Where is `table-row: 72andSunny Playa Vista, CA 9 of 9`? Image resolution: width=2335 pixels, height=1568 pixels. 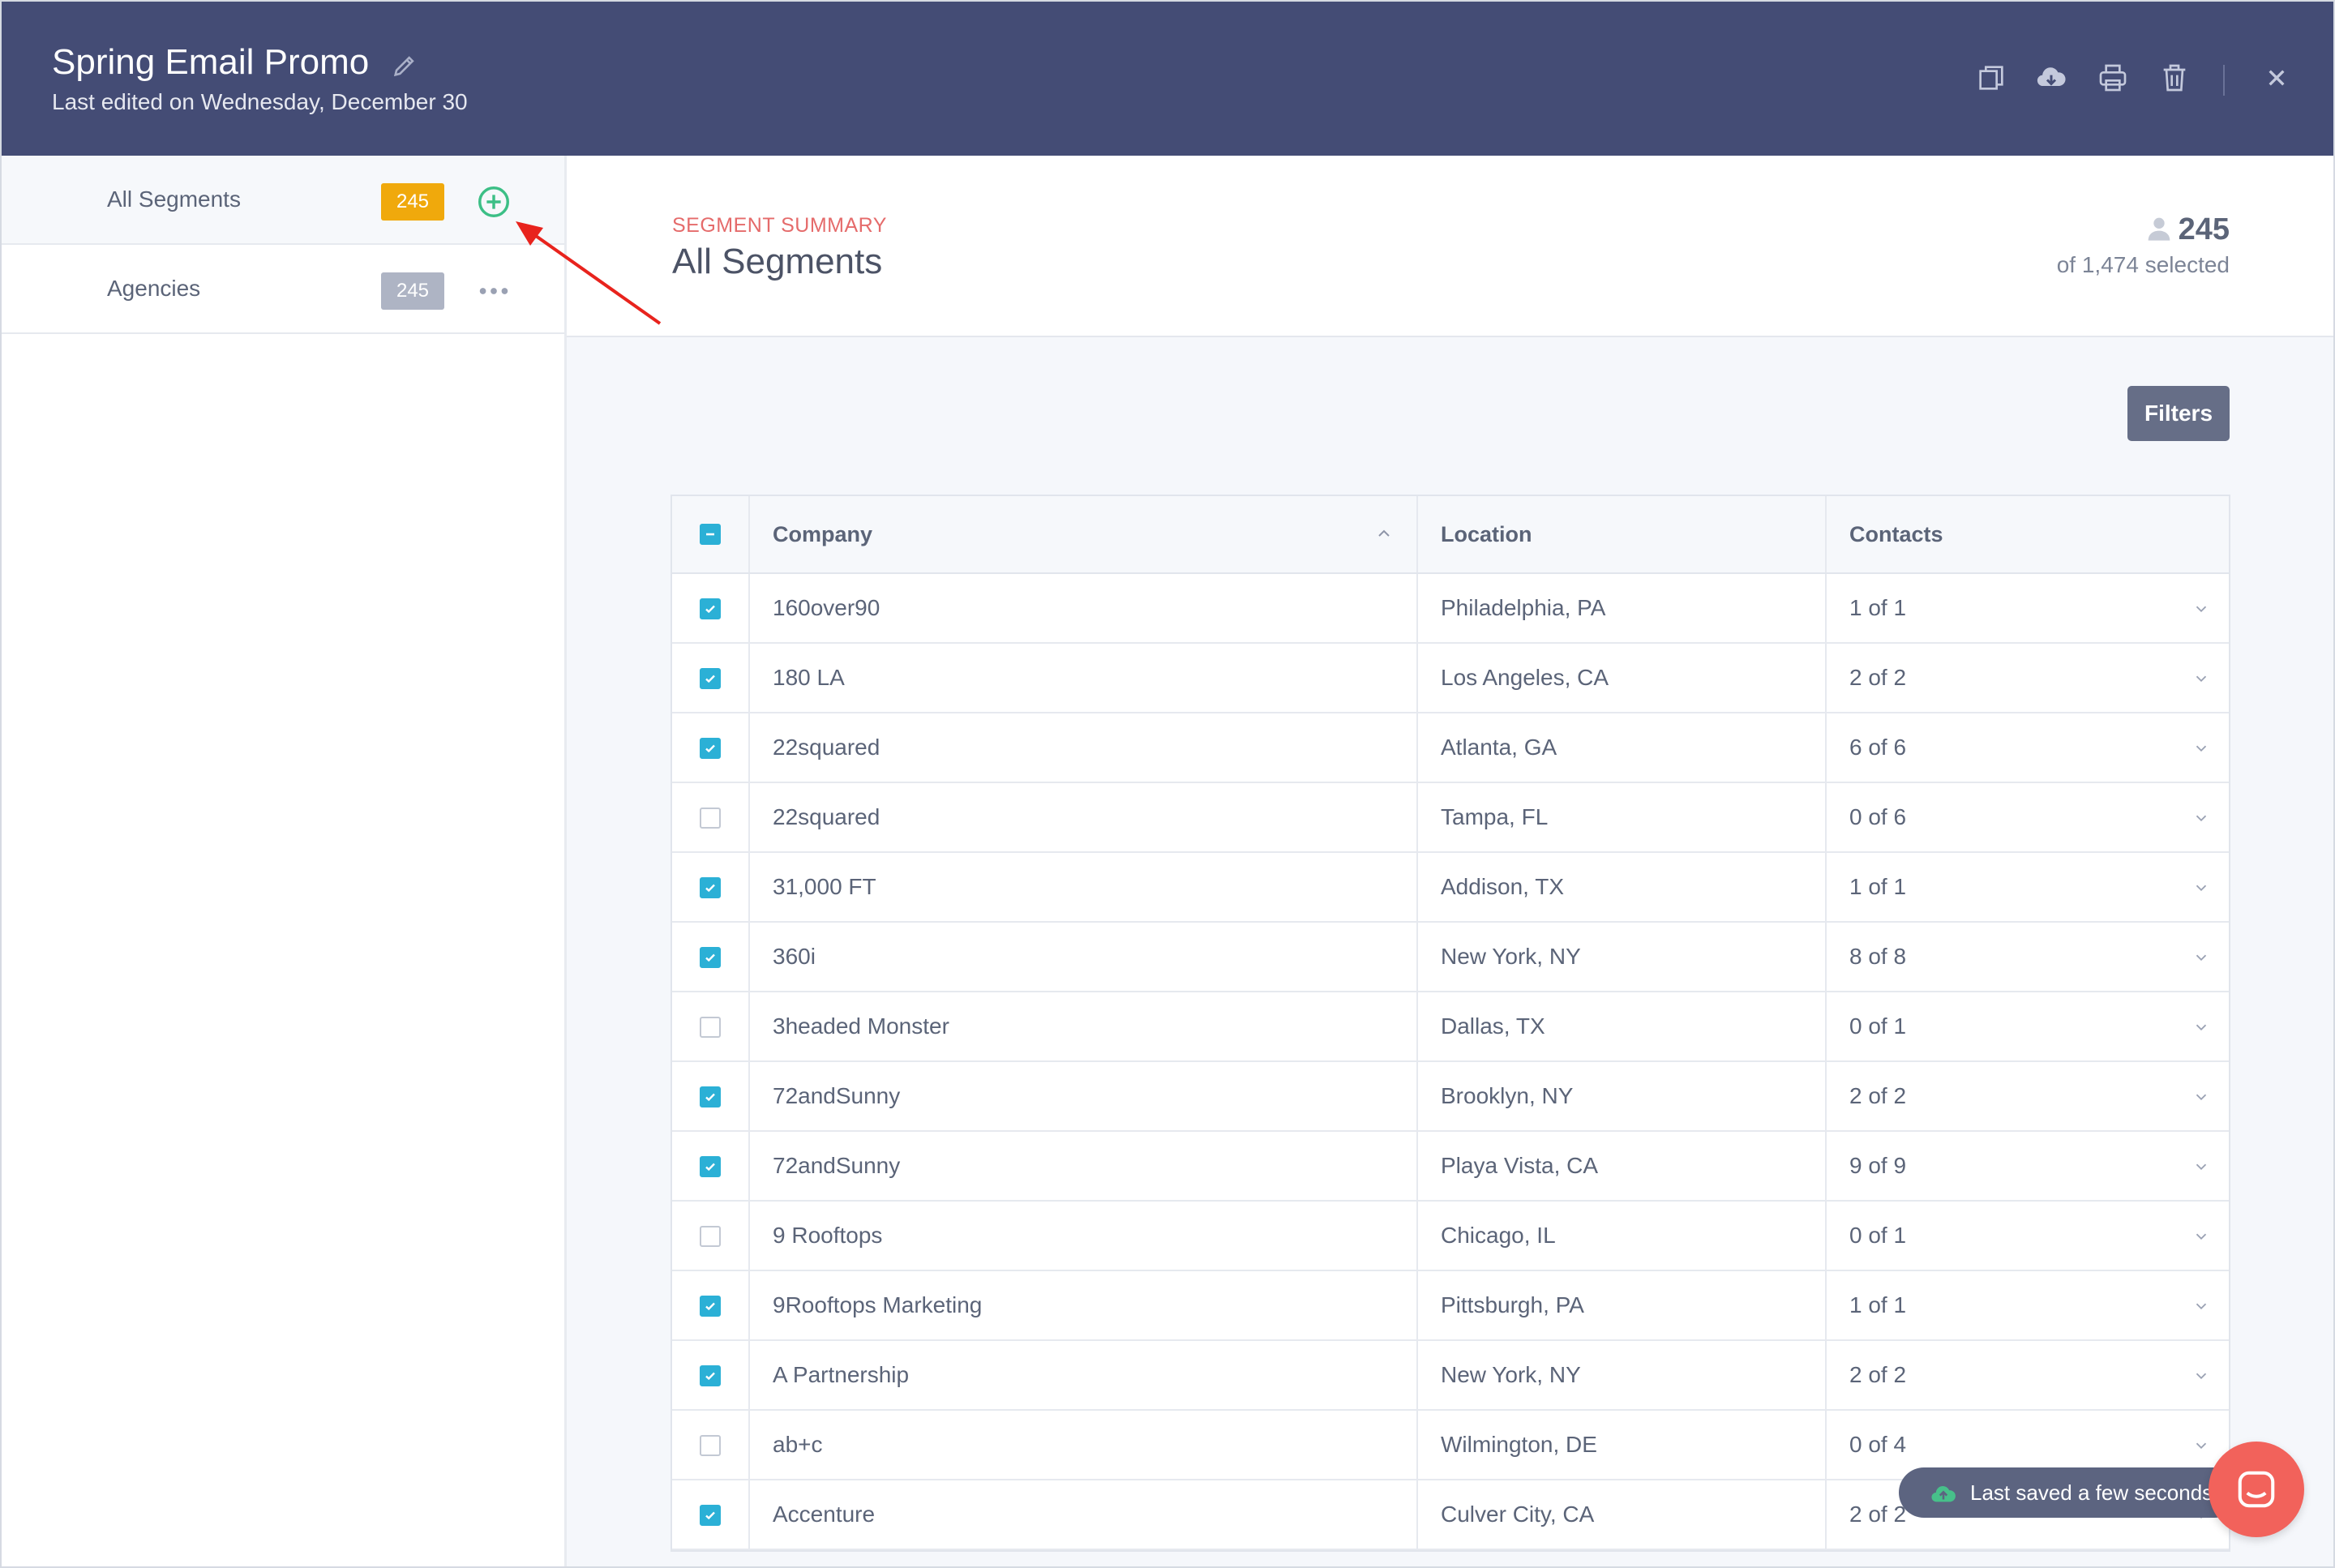 table-row: 72andSunny Playa Vista, CA 9 of 9 is located at coordinates (1450, 1167).